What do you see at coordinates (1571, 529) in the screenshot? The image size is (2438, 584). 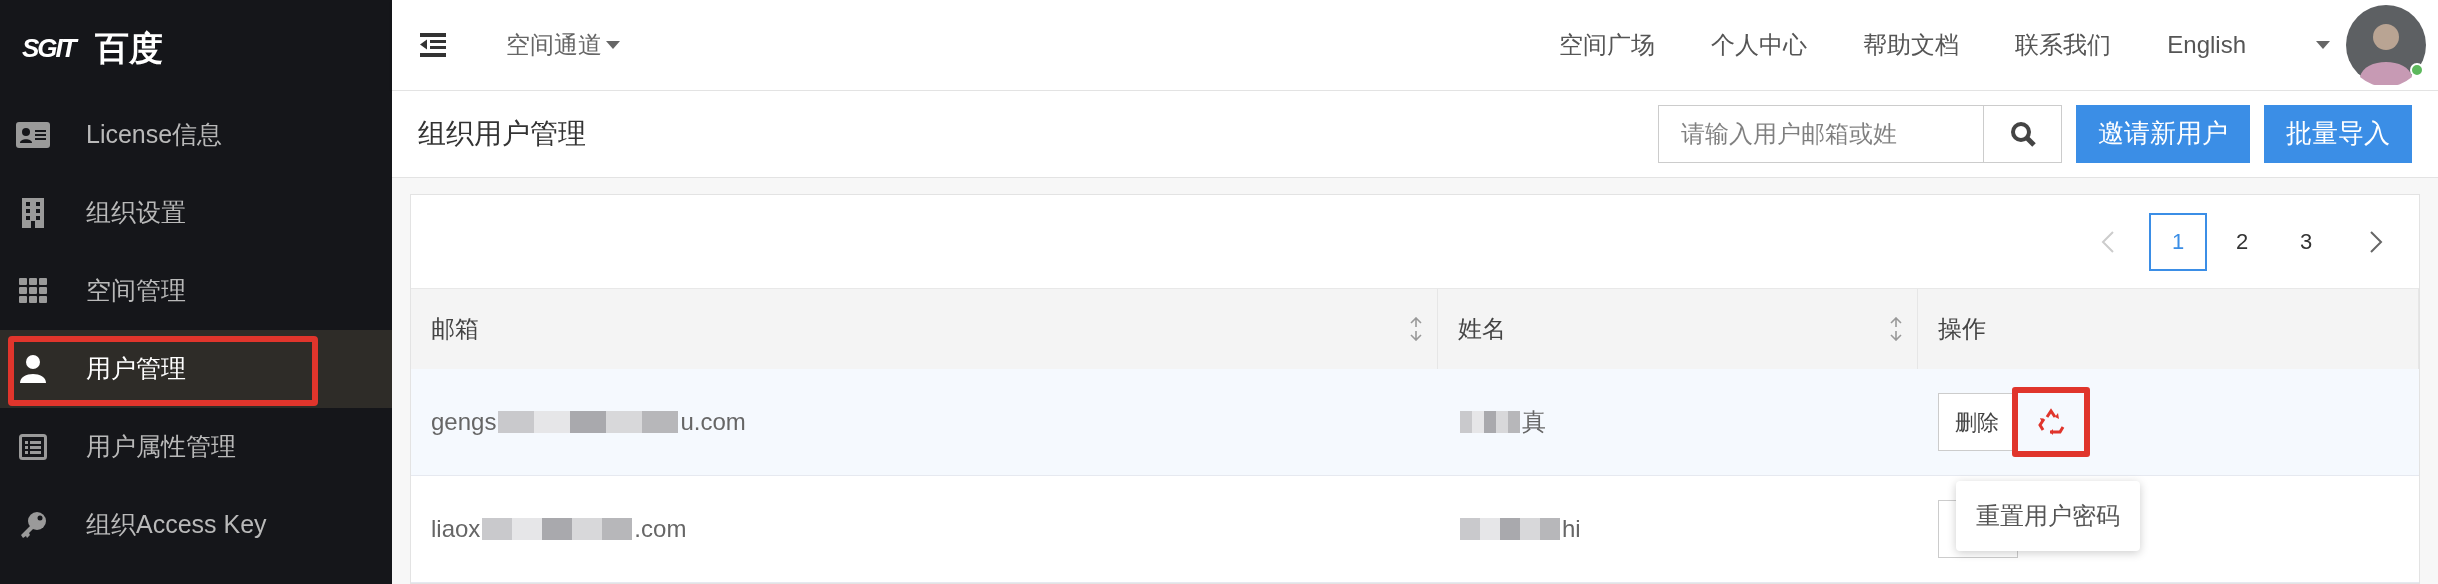 I see `name-end: hi` at bounding box center [1571, 529].